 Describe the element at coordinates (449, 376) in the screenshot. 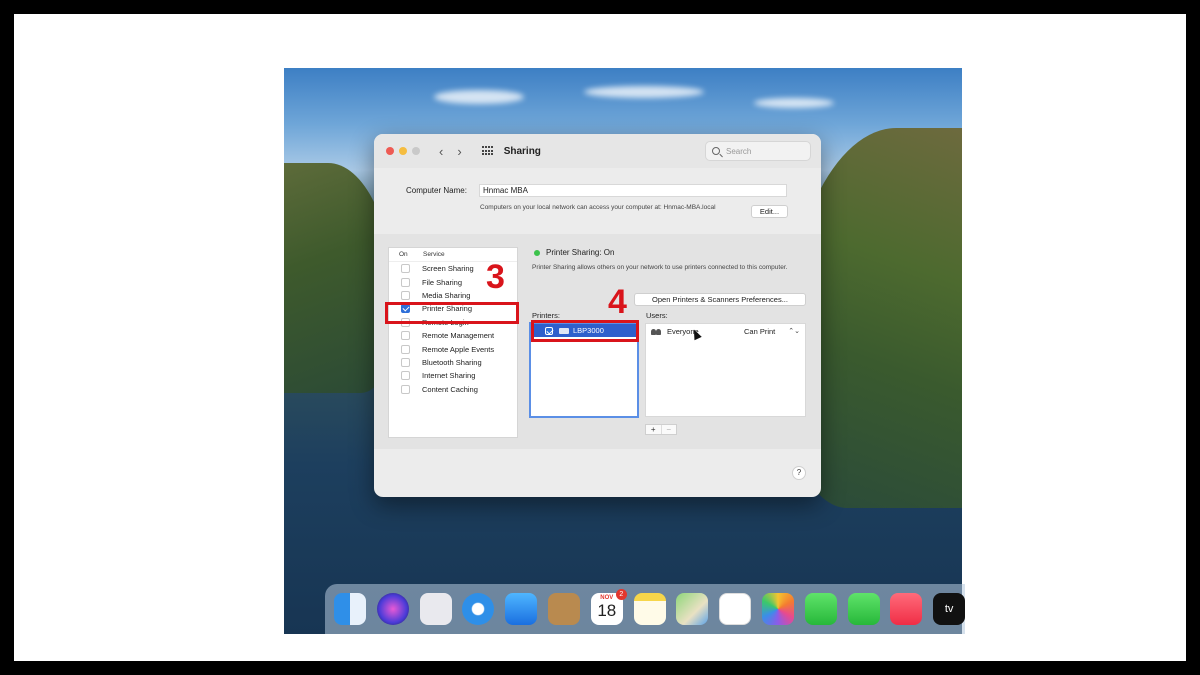

I see `service-label: Internet Sharing` at that location.